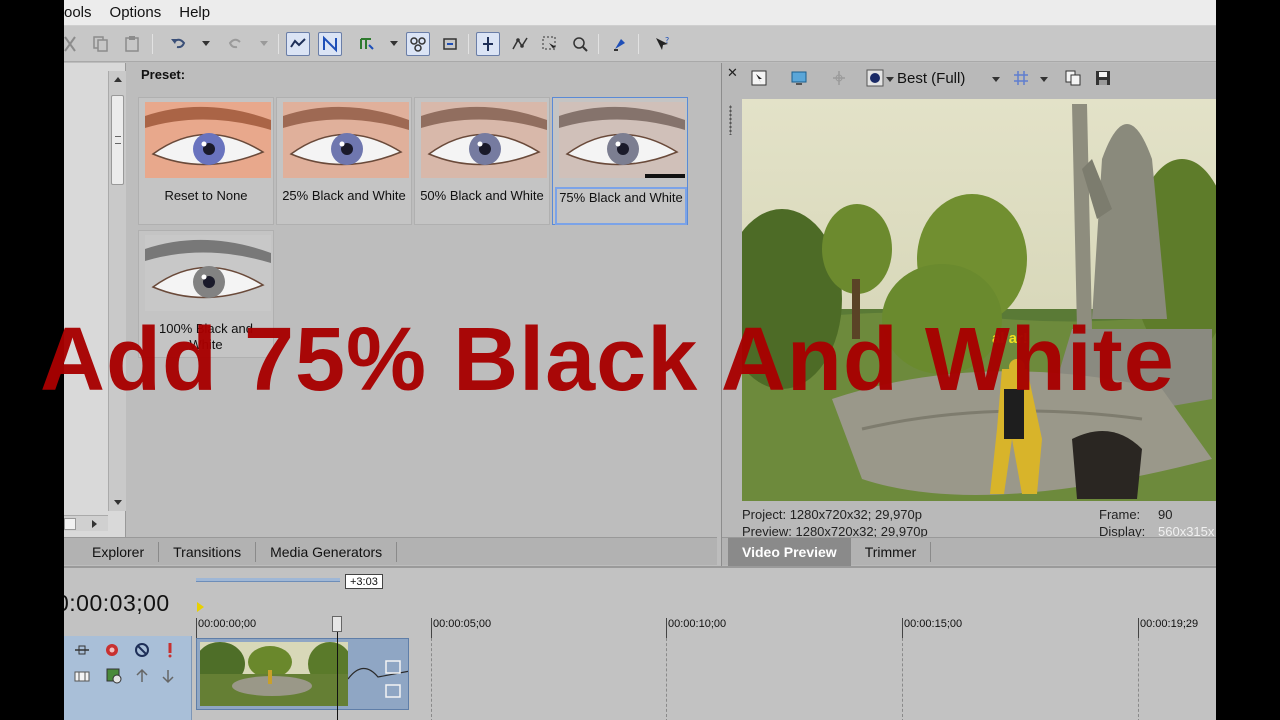 The height and width of the screenshot is (720, 1280). What do you see at coordinates (1103, 78) in the screenshot?
I see `save-snapshot-icon` at bounding box center [1103, 78].